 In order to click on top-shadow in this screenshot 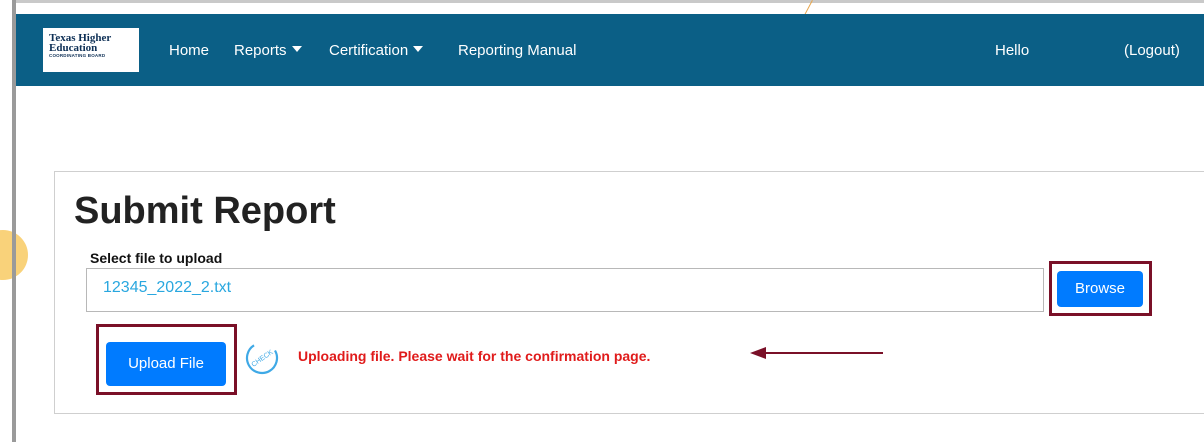, I will do `click(610, 1)`.